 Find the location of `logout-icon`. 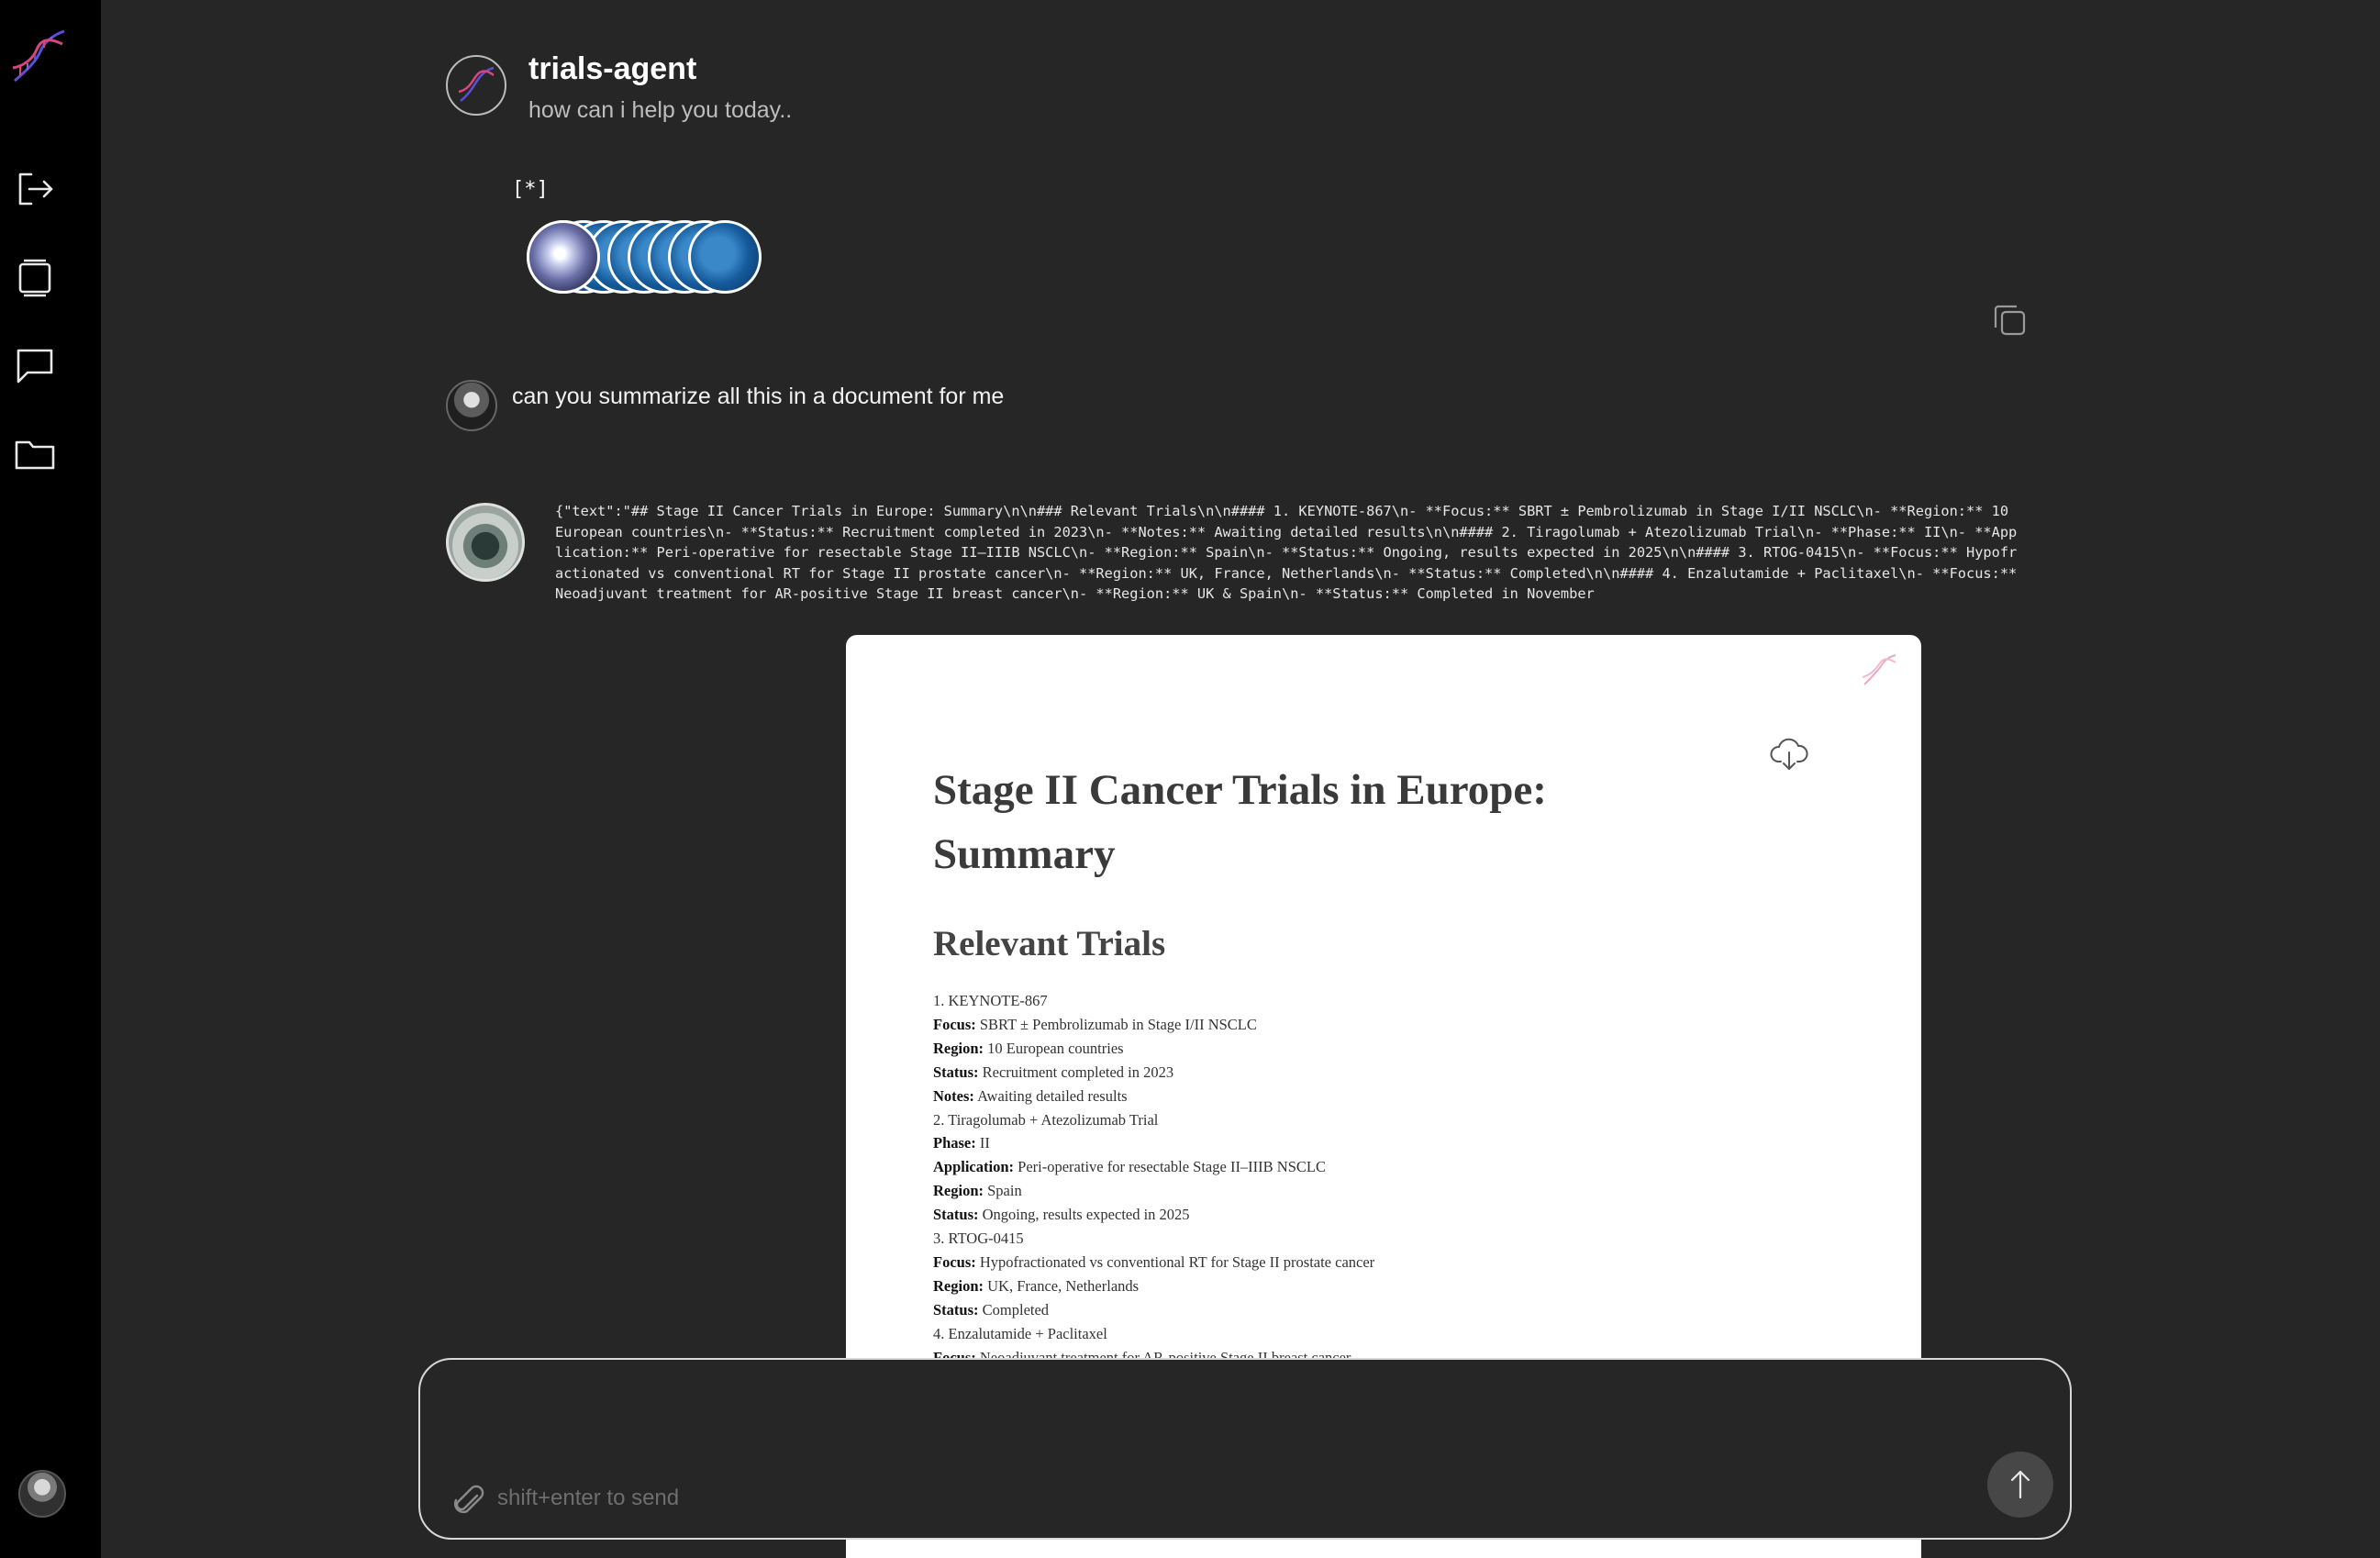

logout-icon is located at coordinates (35, 189).